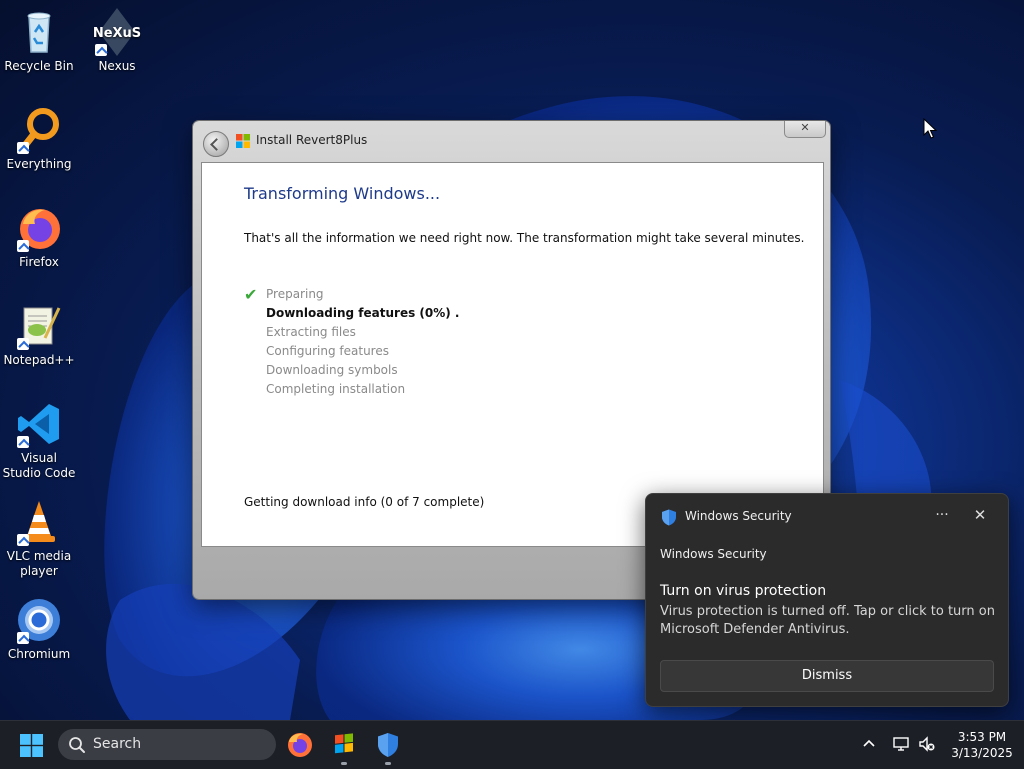  Describe the element at coordinates (930, 128) in the screenshot. I see `mouse-cursor-icon` at that location.